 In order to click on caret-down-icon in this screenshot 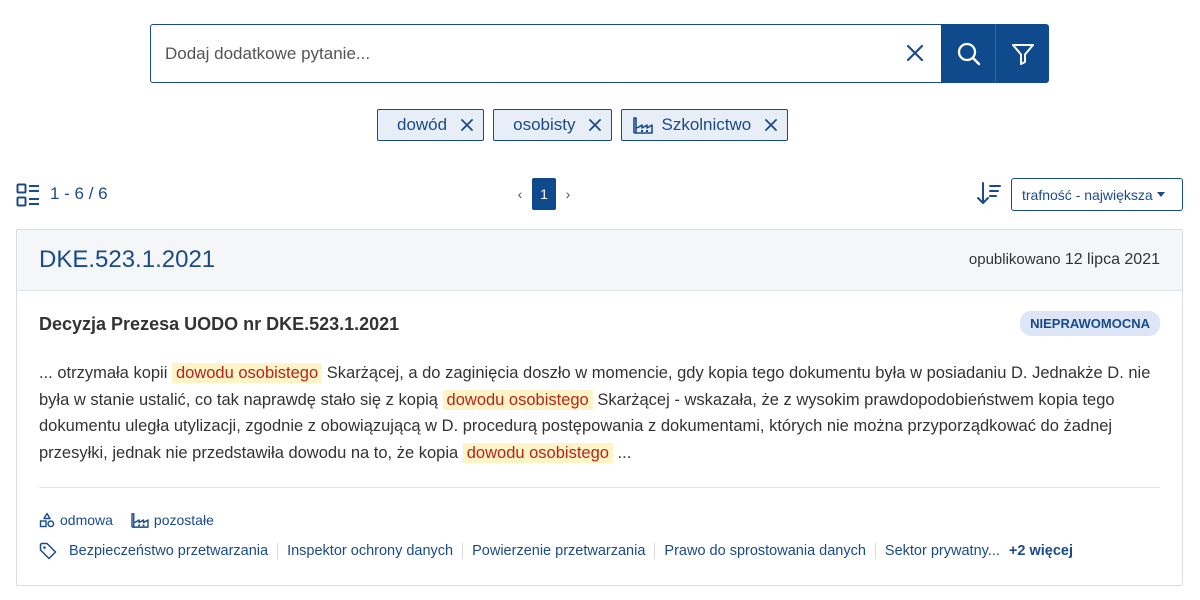, I will do `click(1160, 194)`.